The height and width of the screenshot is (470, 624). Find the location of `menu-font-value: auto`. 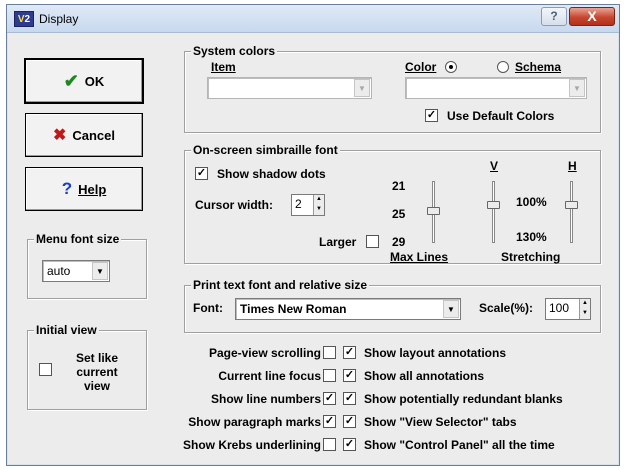

menu-font-value: auto is located at coordinates (59, 271).